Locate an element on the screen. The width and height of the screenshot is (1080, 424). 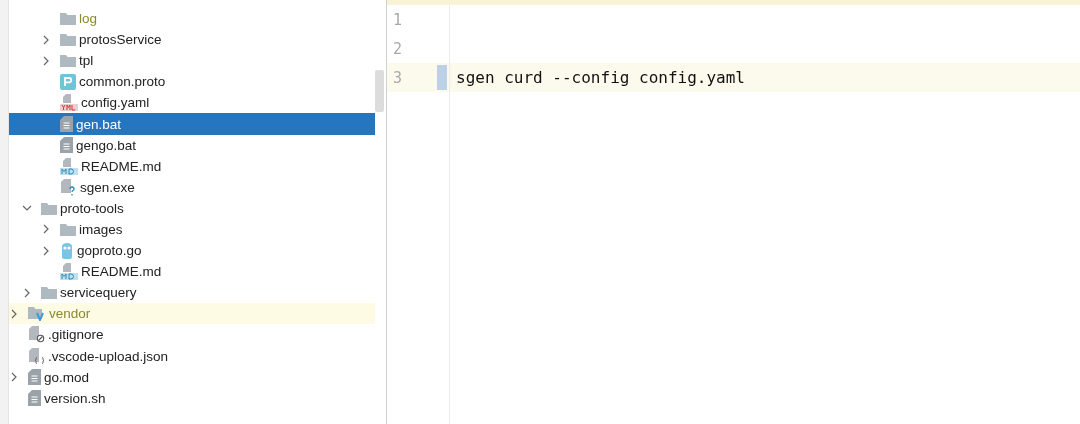
line-number: 2 is located at coordinates (397, 49).